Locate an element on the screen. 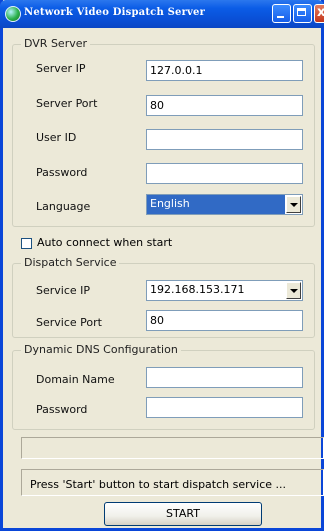 The image size is (324, 531). server-port-label: Server Port is located at coordinates (67, 103).